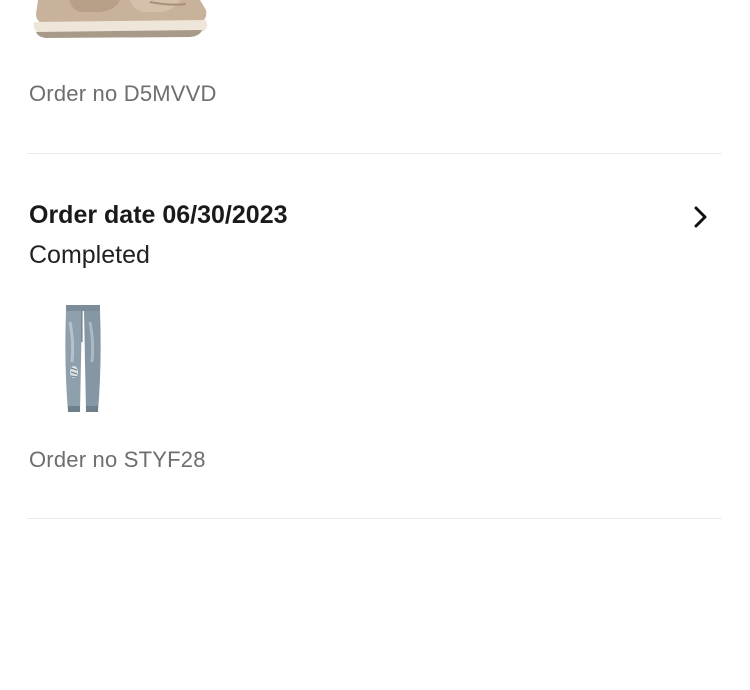 Image resolution: width=750 pixels, height=690 pixels. What do you see at coordinates (123, 93) in the screenshot?
I see `order-number: Order no D5MVVD` at bounding box center [123, 93].